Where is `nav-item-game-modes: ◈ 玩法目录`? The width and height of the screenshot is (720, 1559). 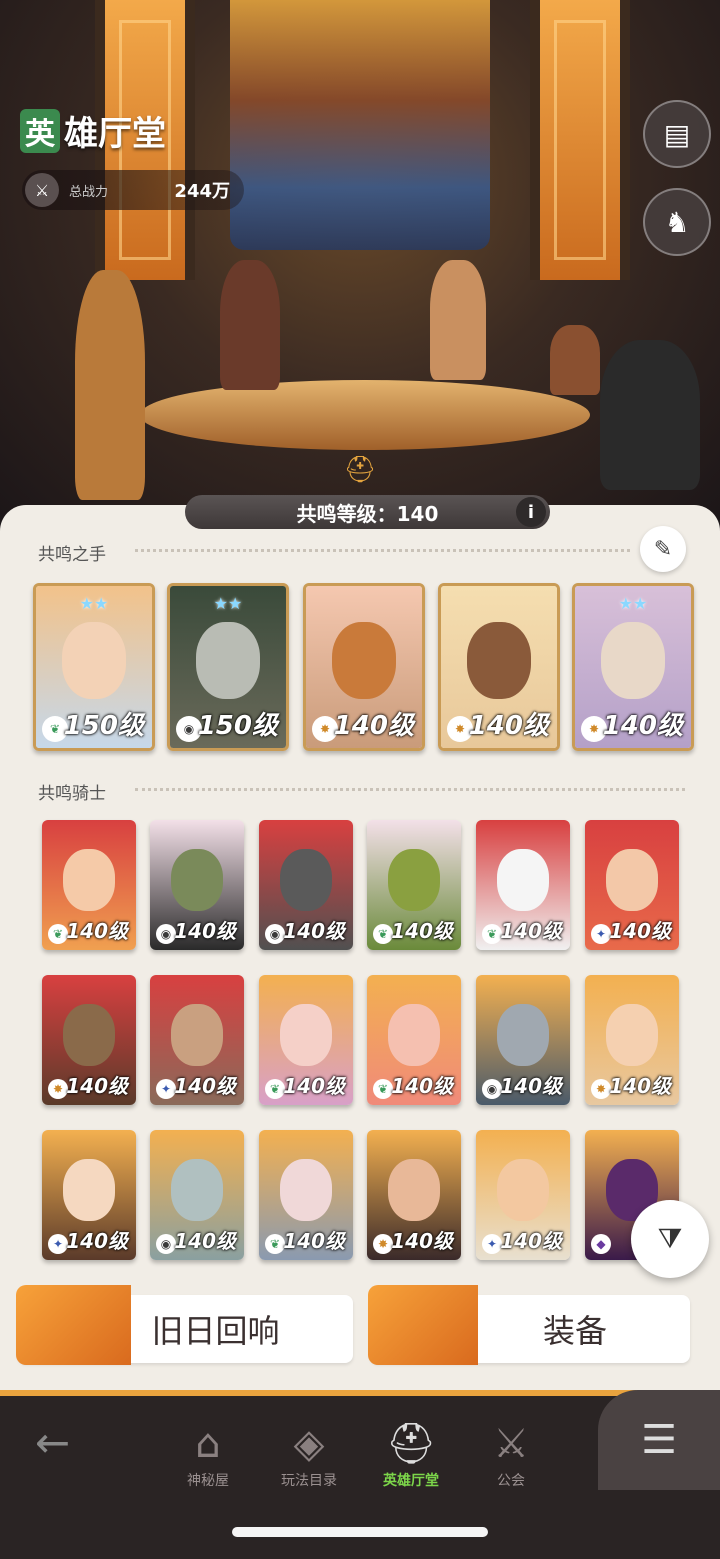 nav-item-game-modes: ◈ 玩法目录 is located at coordinates (309, 1445).